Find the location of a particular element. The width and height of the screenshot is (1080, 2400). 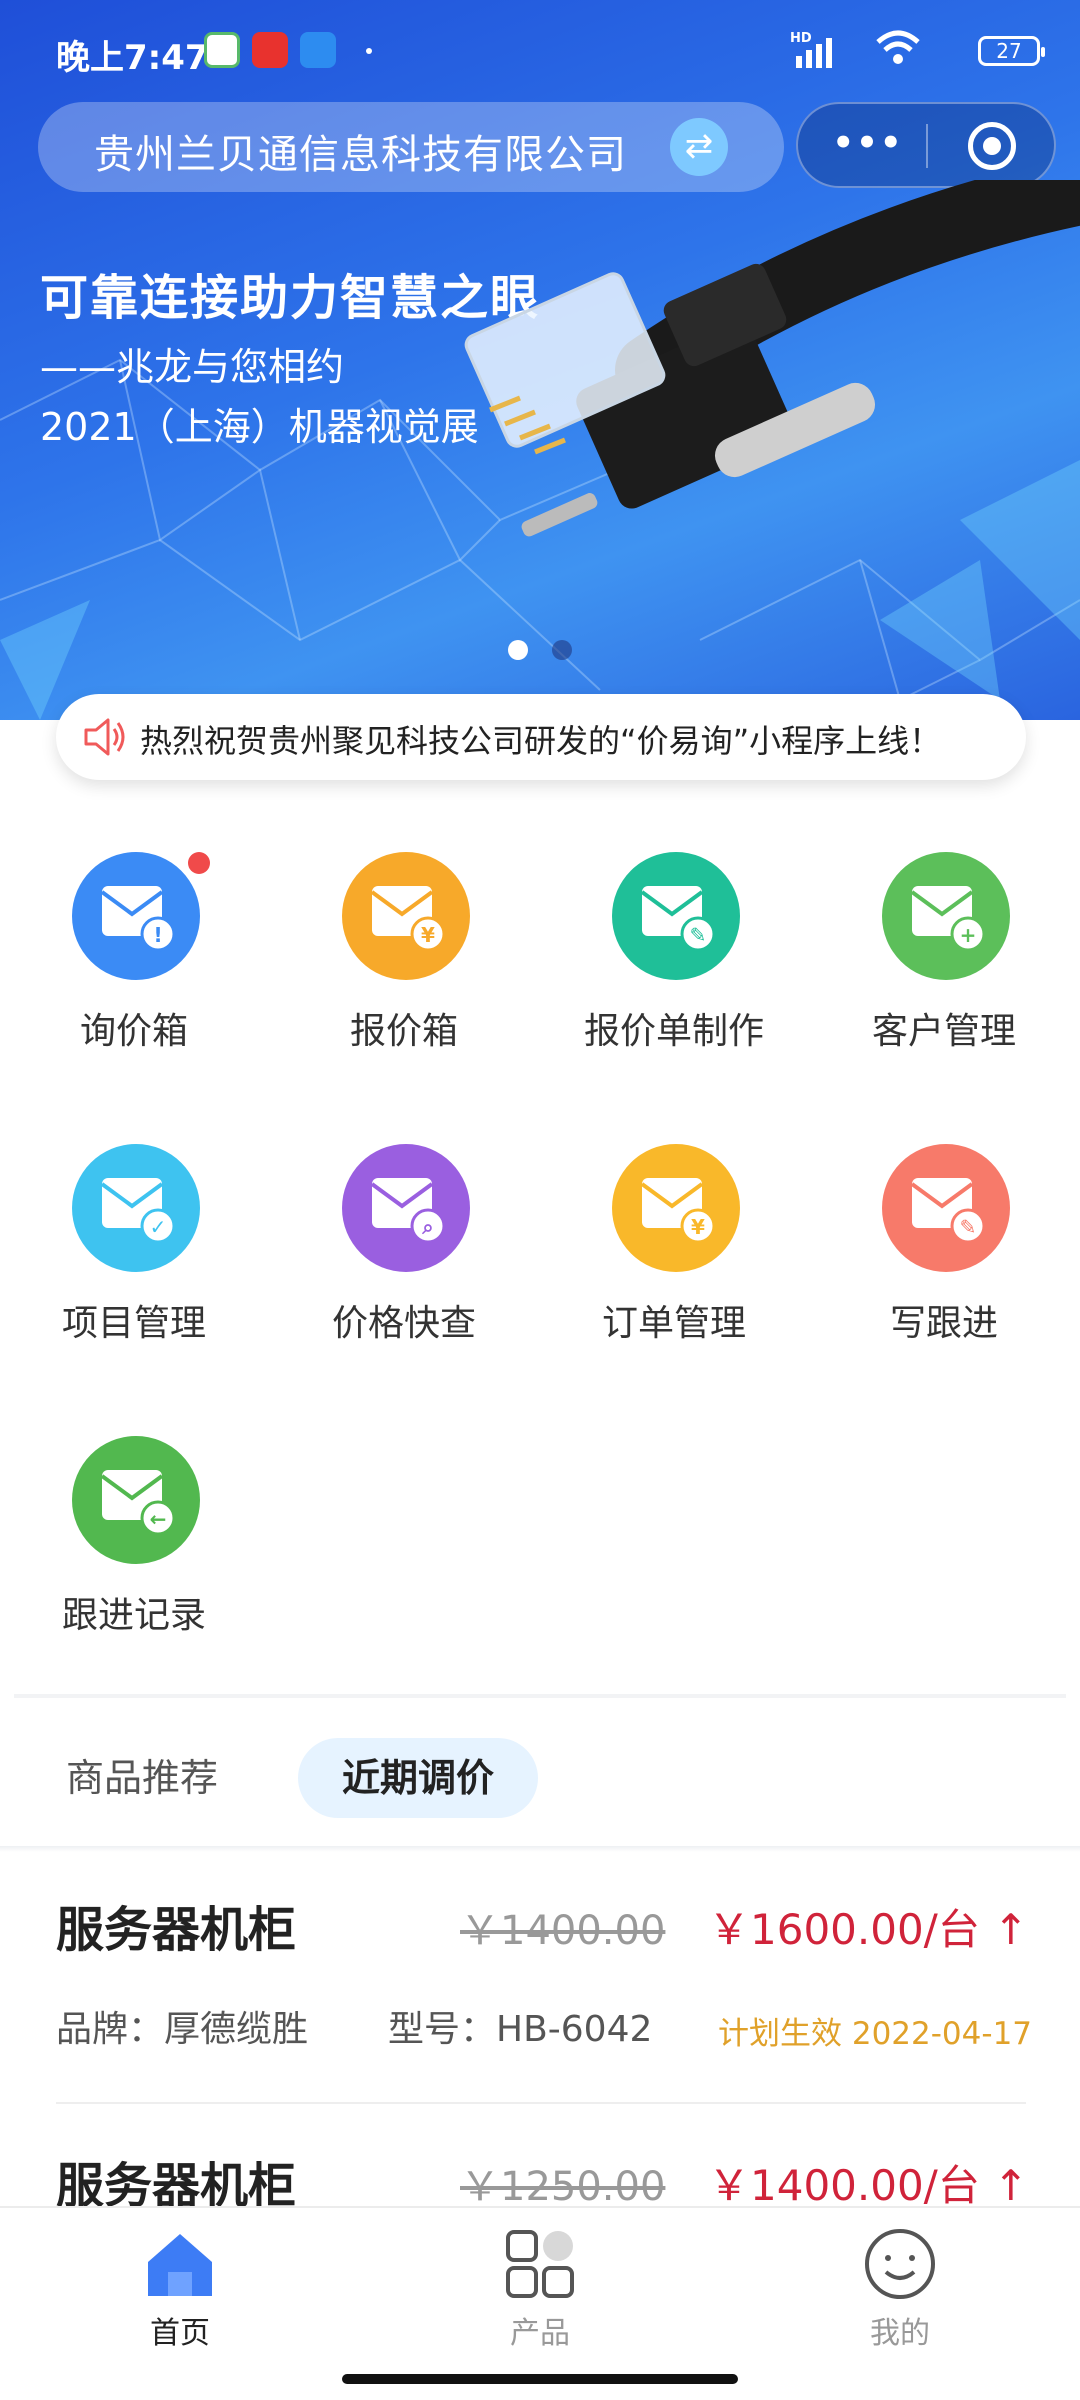

battery-icon: 27 is located at coordinates (1011, 51).